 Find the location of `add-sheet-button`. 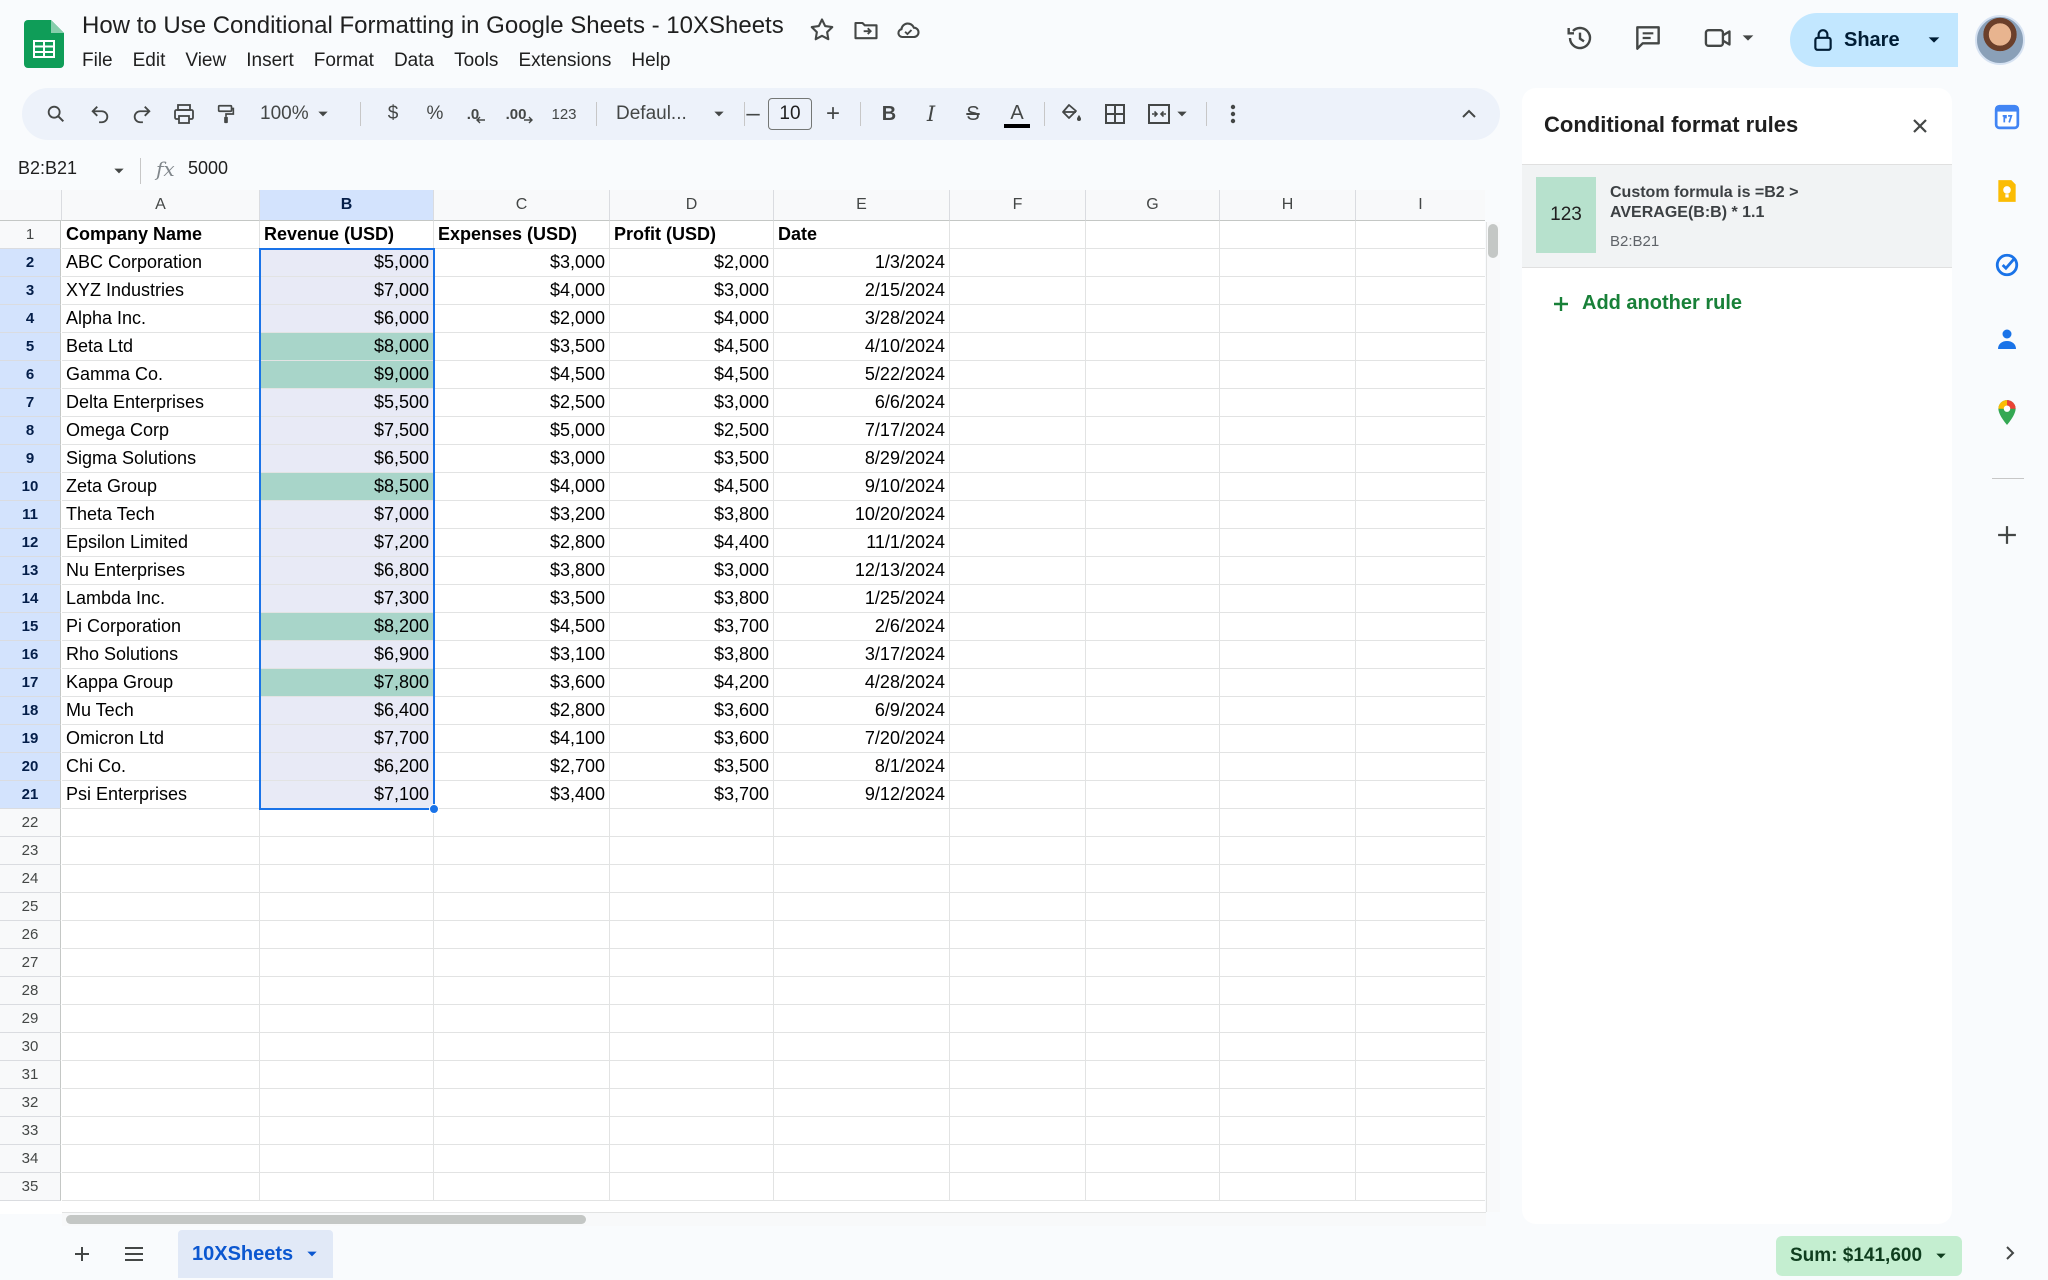

add-sheet-button is located at coordinates (82, 1254).